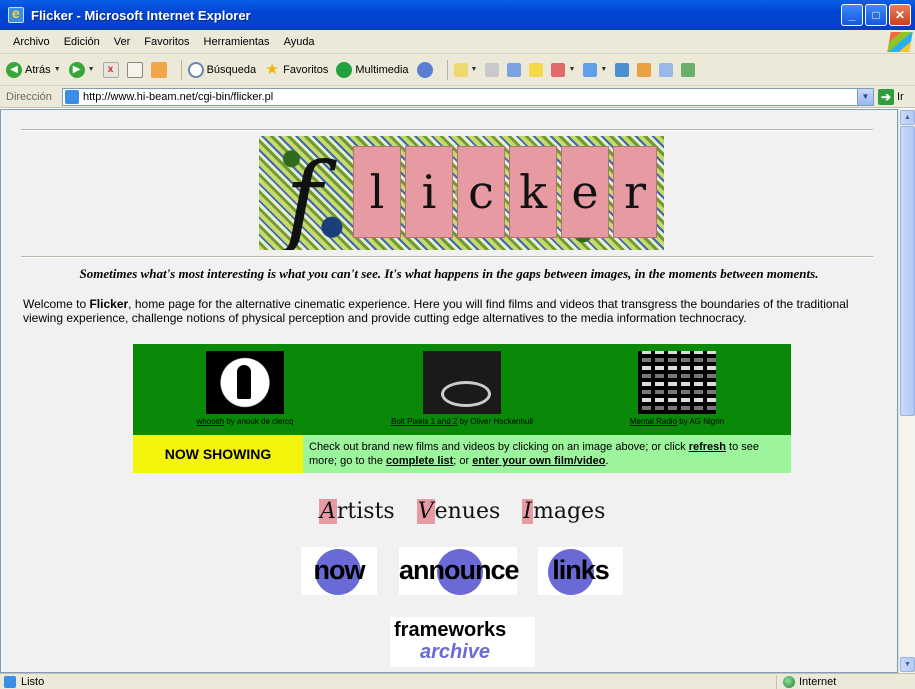  What do you see at coordinates (495, 421) in the screenshot?
I see `film-author: by Oliver Hockenhull` at bounding box center [495, 421].